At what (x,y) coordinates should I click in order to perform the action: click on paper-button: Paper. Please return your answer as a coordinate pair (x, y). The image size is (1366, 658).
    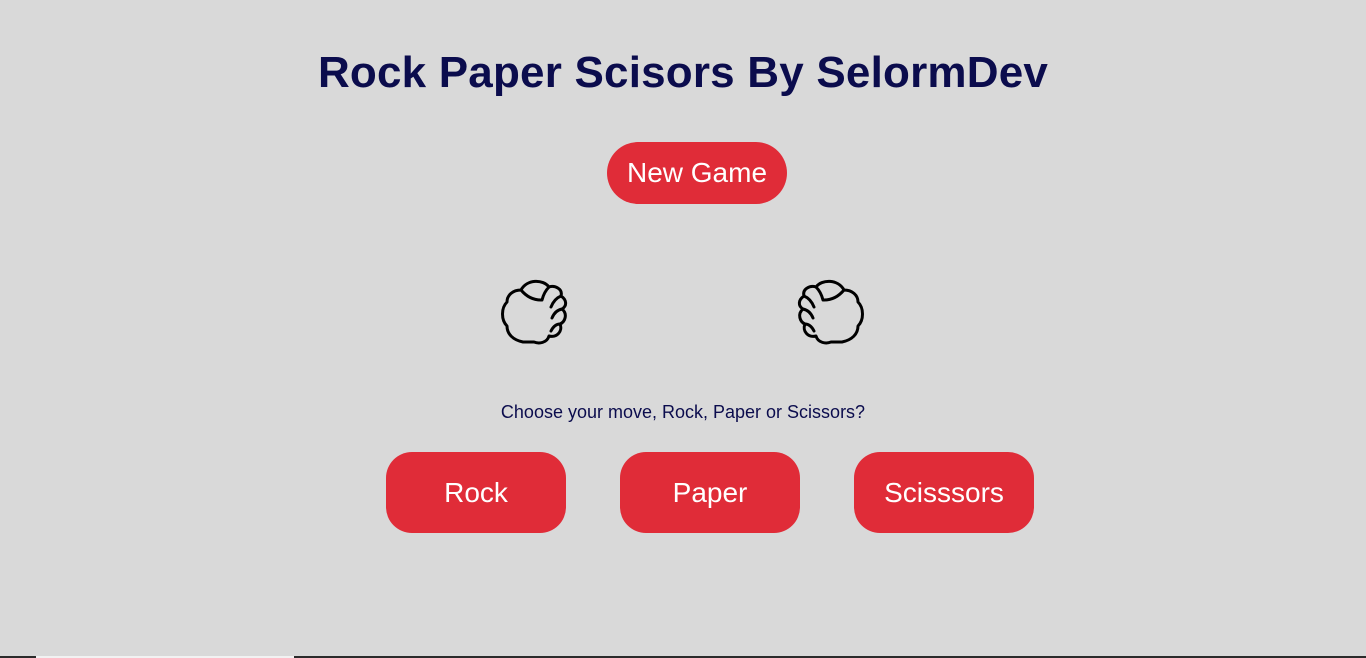
    Looking at the image, I should click on (710, 492).